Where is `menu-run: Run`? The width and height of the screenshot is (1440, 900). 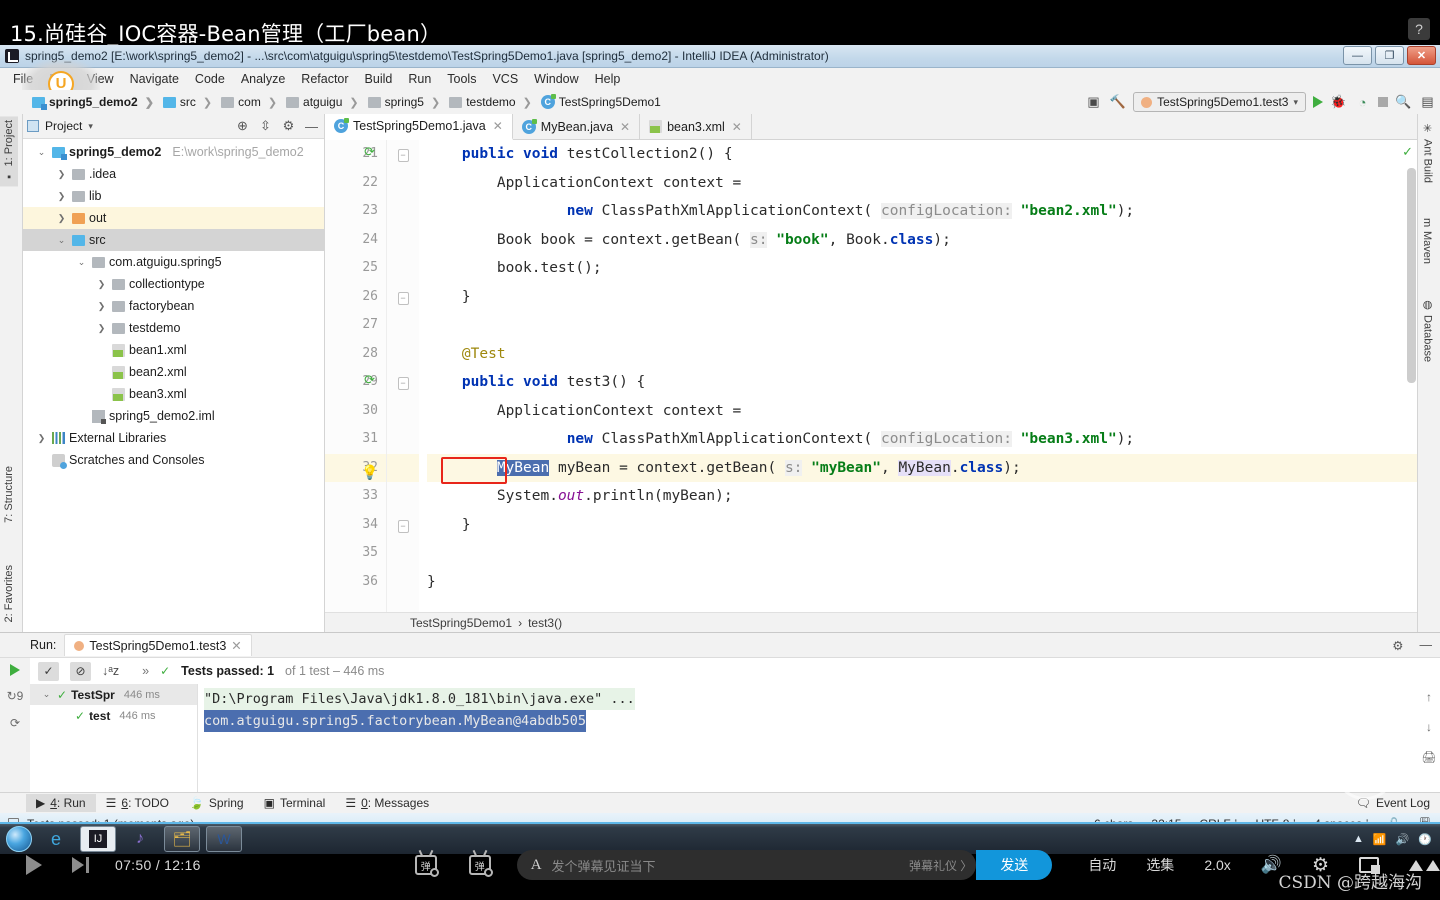 menu-run: Run is located at coordinates (419, 79).